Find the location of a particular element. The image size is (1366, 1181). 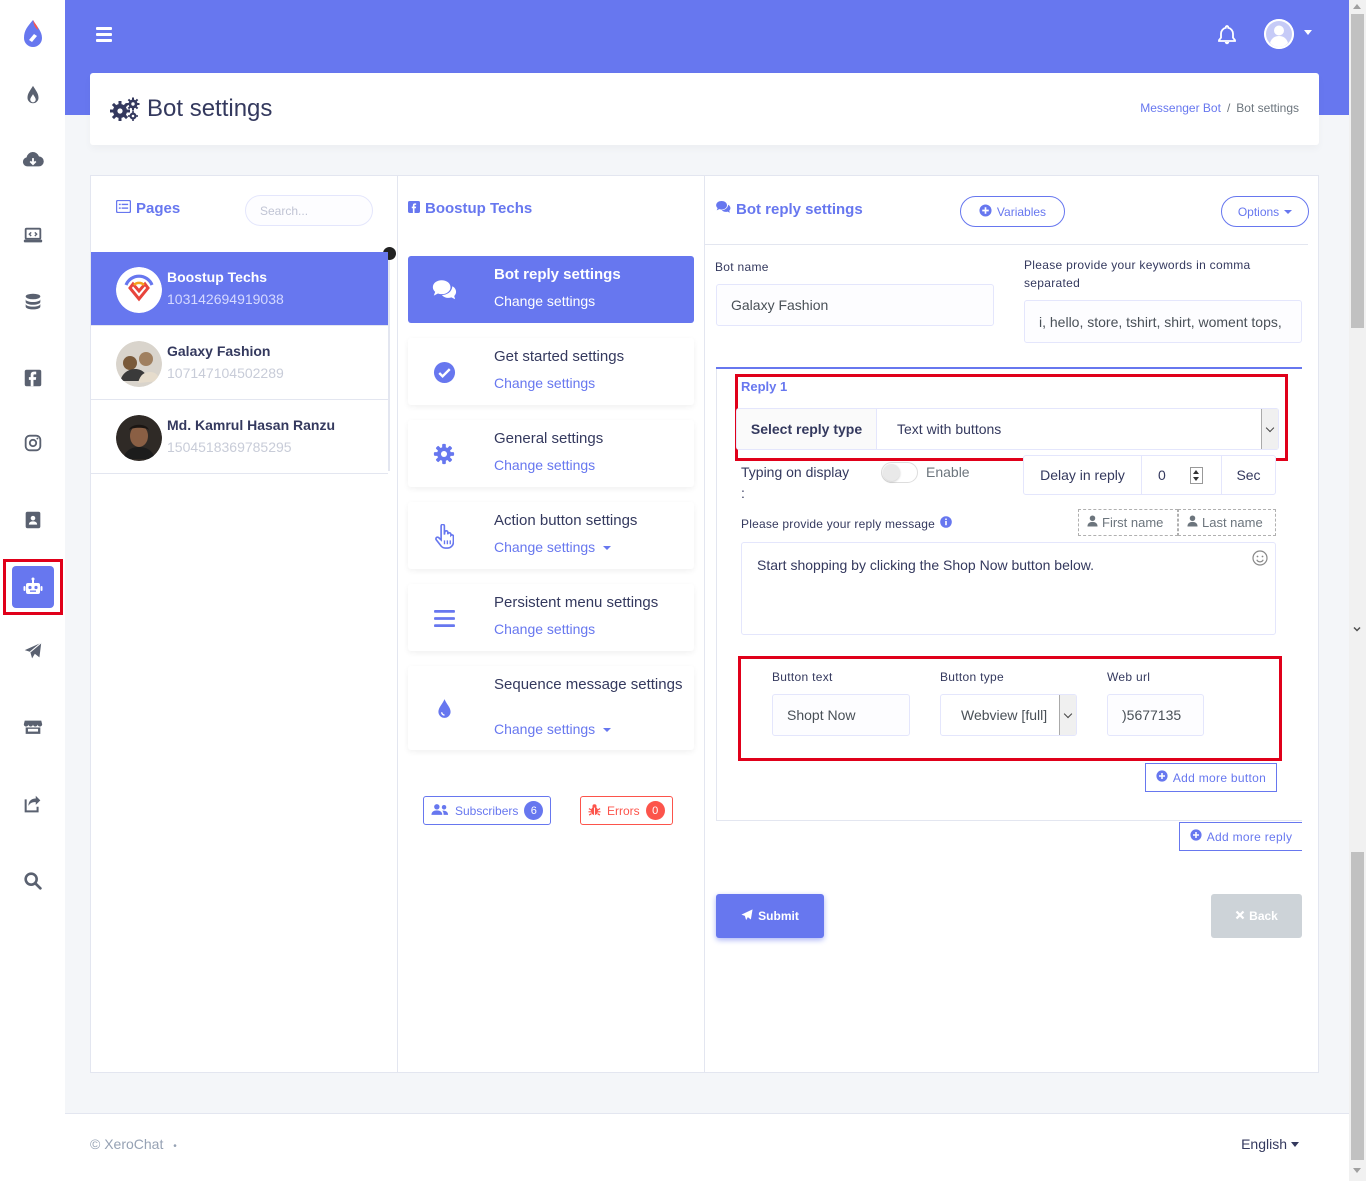

back-button: Back is located at coordinates (1256, 916).